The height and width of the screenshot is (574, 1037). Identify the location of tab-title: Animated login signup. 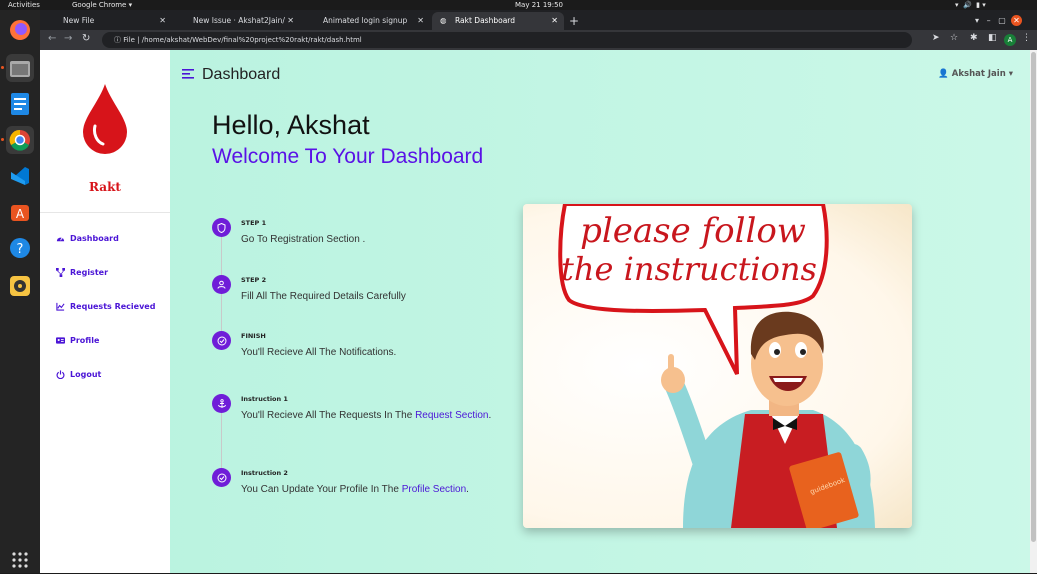
(365, 20).